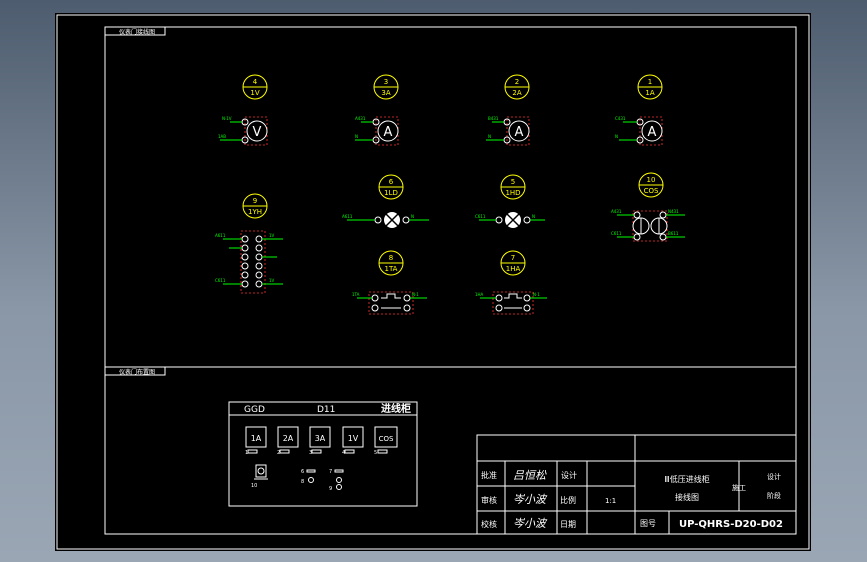  Describe the element at coordinates (489, 500) in the screenshot. I see `review-label: 审核` at that location.